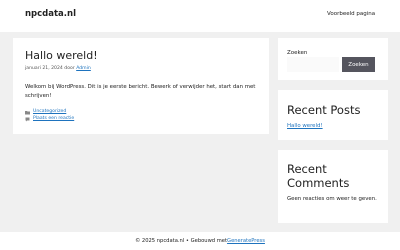 This screenshot has height=250, width=400. What do you see at coordinates (297, 53) in the screenshot?
I see `search-label: Zoeken` at bounding box center [297, 53].